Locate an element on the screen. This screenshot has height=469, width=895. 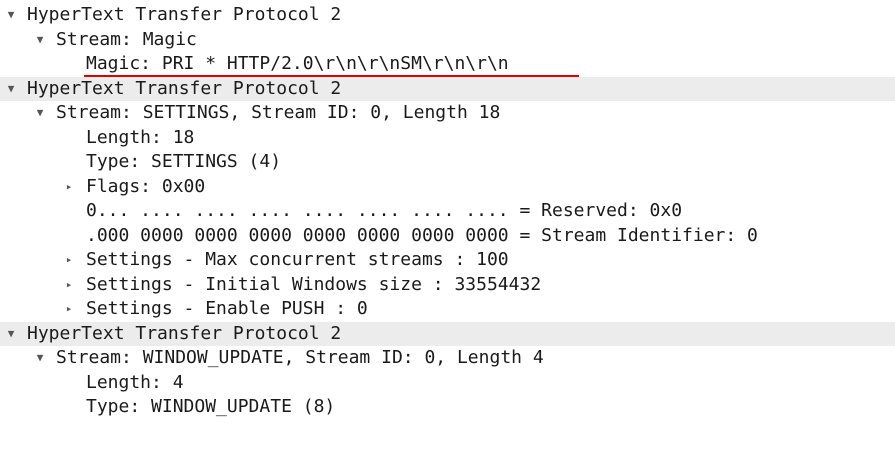
tree-row-label: Type: WINDOW_UPDATE (8) is located at coordinates (211, 406).